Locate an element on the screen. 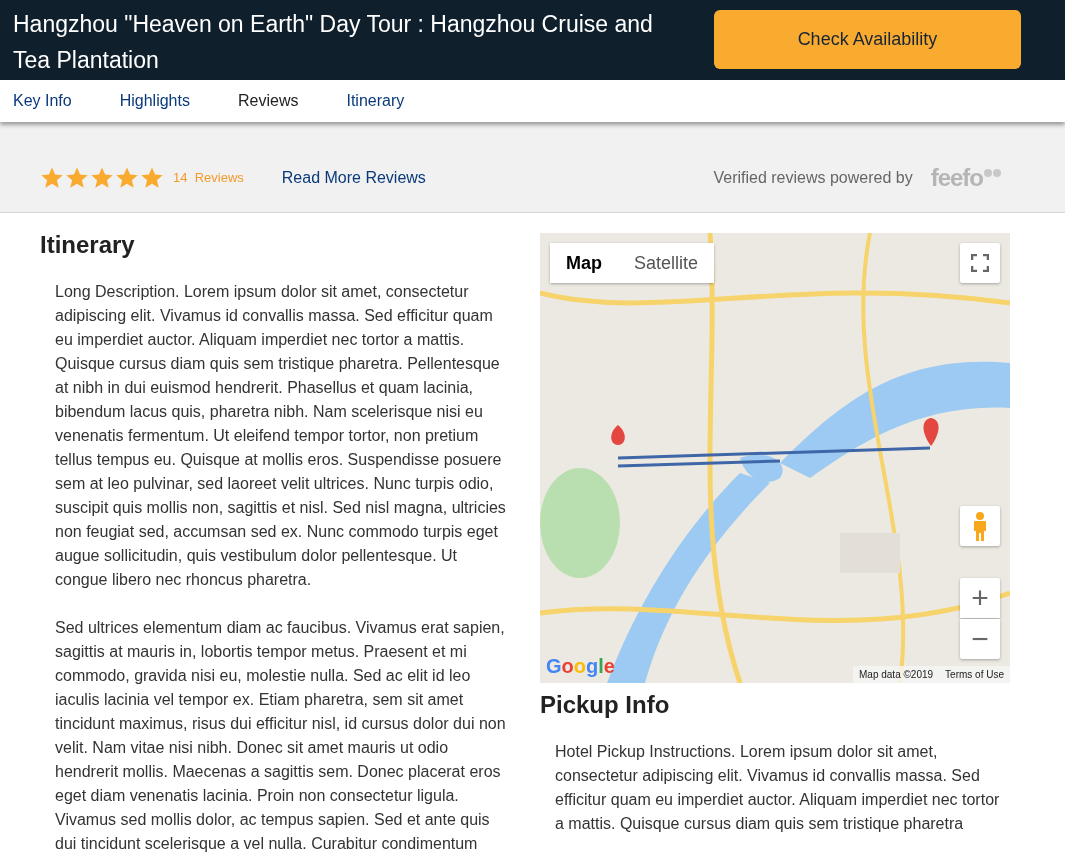 This screenshot has width=1065, height=854. nav-tab: Reviews is located at coordinates (268, 101).